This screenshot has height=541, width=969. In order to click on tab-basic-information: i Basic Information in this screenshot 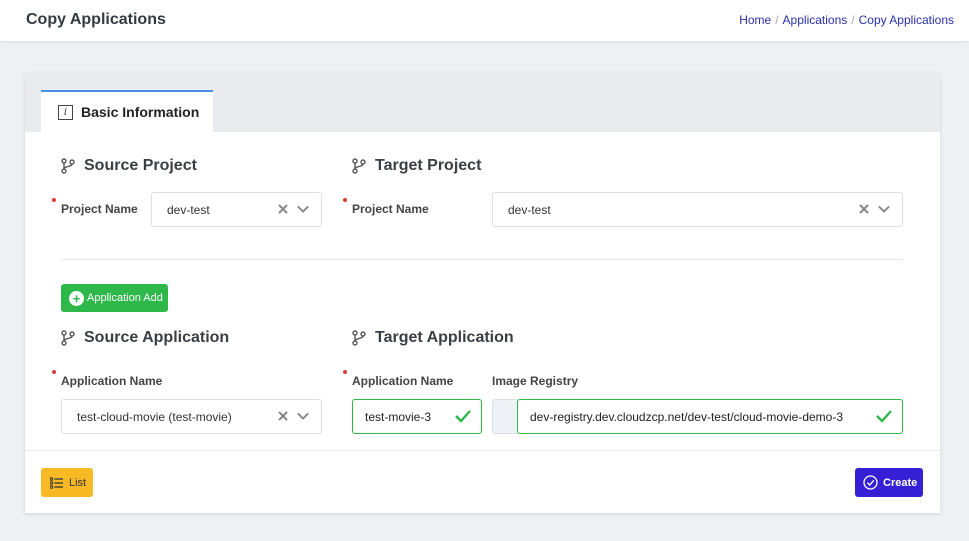, I will do `click(127, 111)`.